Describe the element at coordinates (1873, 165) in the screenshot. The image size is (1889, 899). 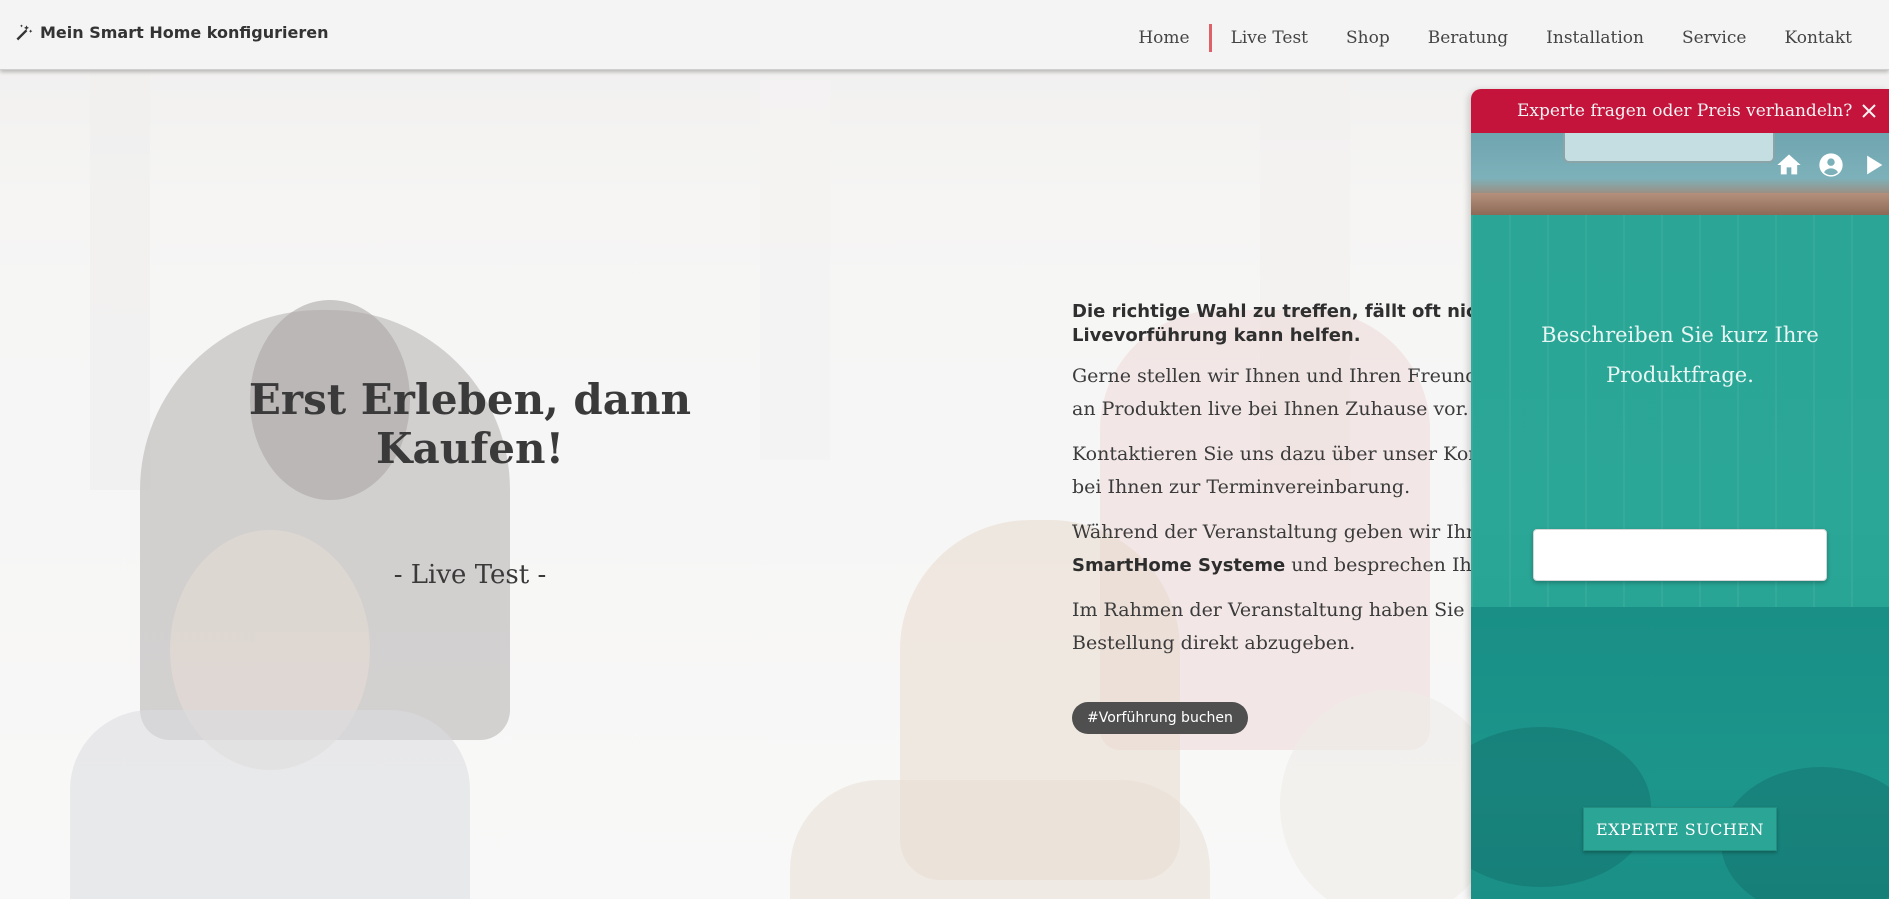
I see `play-icon` at that location.